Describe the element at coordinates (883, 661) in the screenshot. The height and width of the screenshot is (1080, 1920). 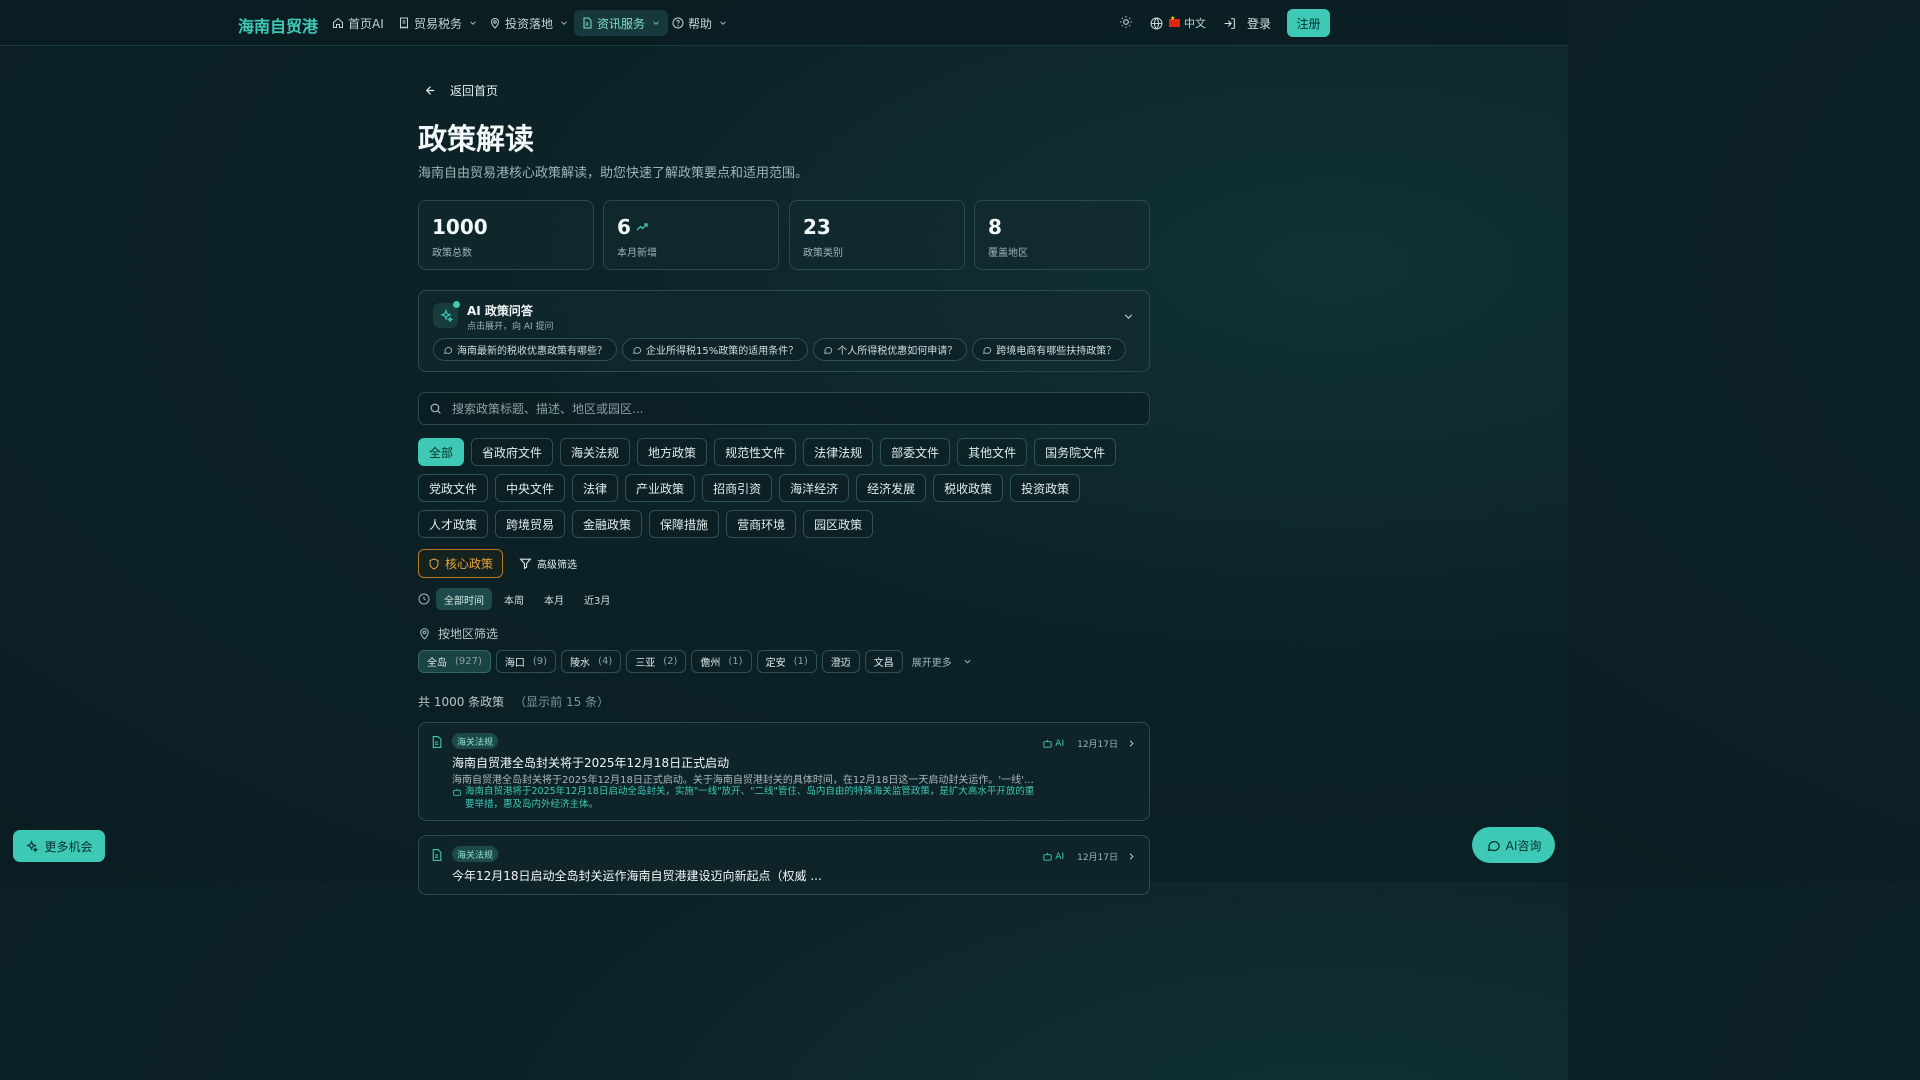
I see `region-chip: 文昌` at that location.